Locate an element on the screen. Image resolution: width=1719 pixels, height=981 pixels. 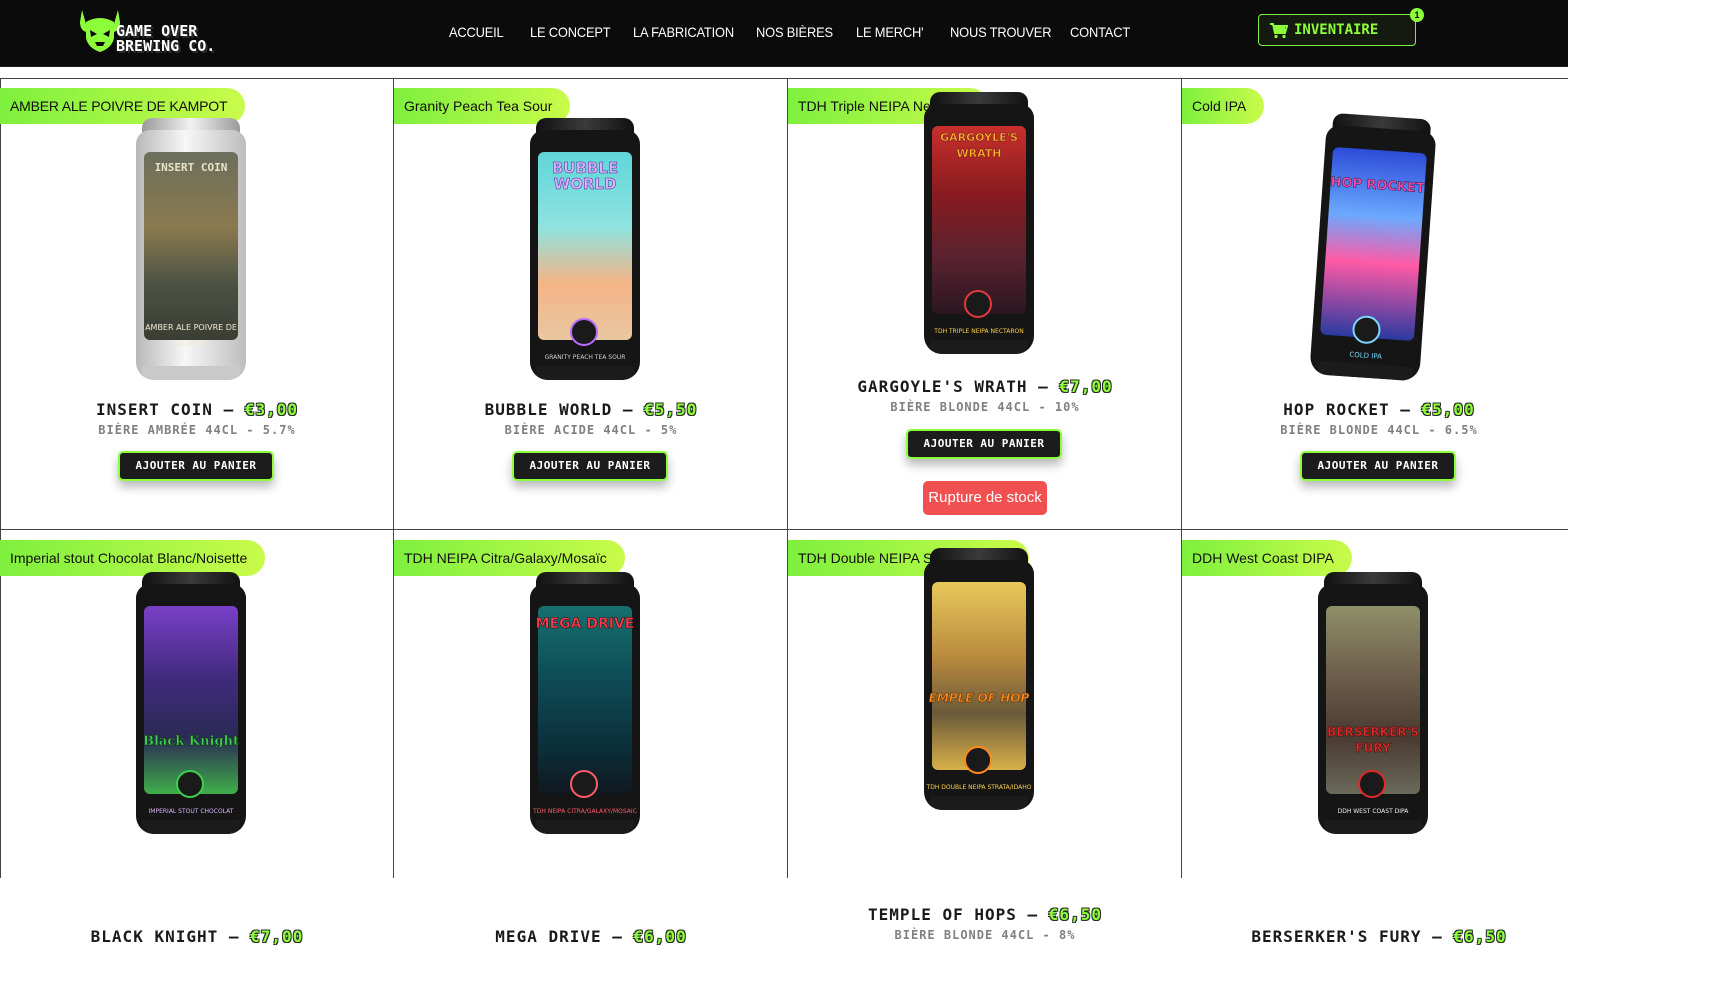
product-description: BIÈRE BLONDE 44CL - 6.5% is located at coordinates (1379, 430).